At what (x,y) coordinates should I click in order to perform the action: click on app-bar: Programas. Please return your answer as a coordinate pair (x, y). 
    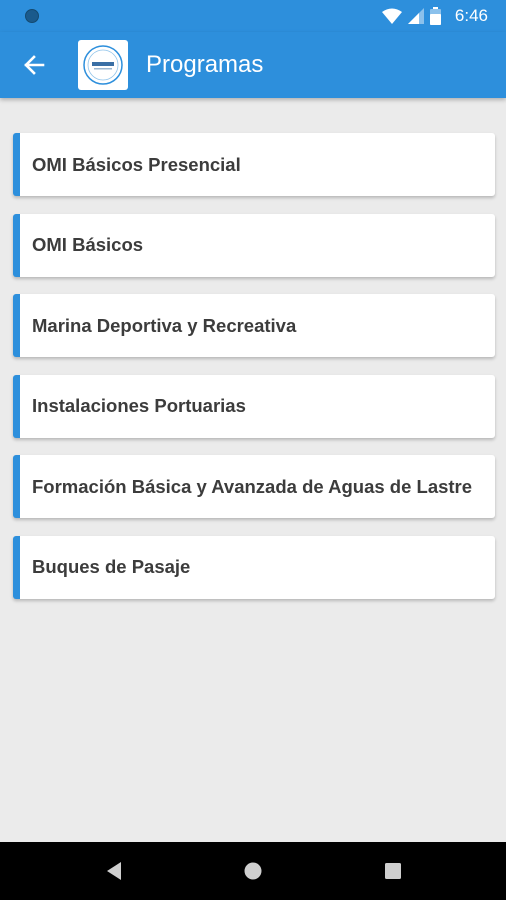
    Looking at the image, I should click on (253, 65).